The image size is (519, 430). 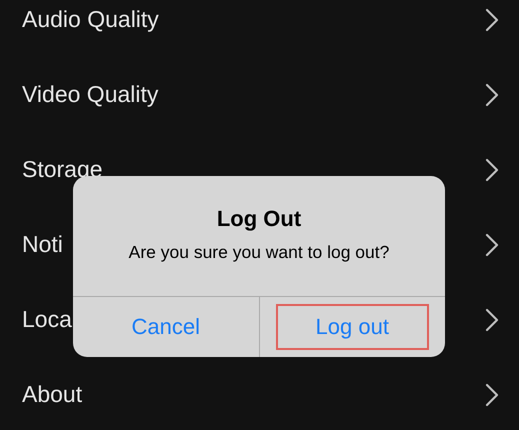 What do you see at coordinates (259, 252) in the screenshot?
I see `dialog-message: Are you sure you want to log out?` at bounding box center [259, 252].